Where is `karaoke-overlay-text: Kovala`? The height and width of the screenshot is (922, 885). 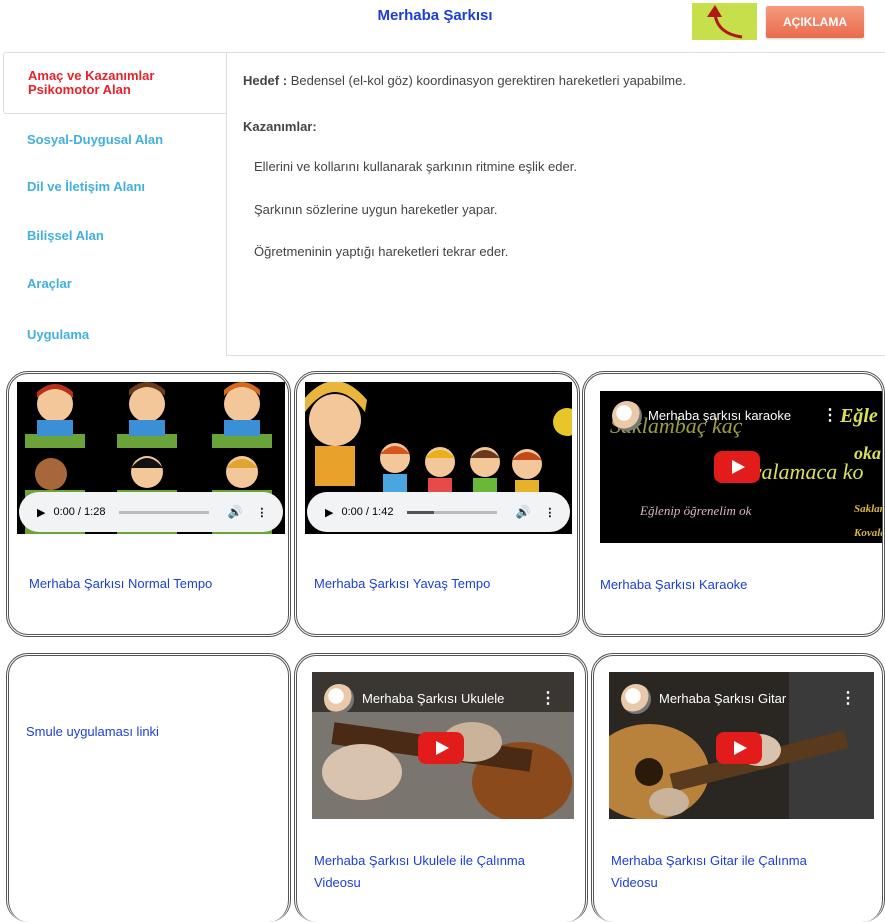 karaoke-overlay-text: Kovala is located at coordinates (869, 533).